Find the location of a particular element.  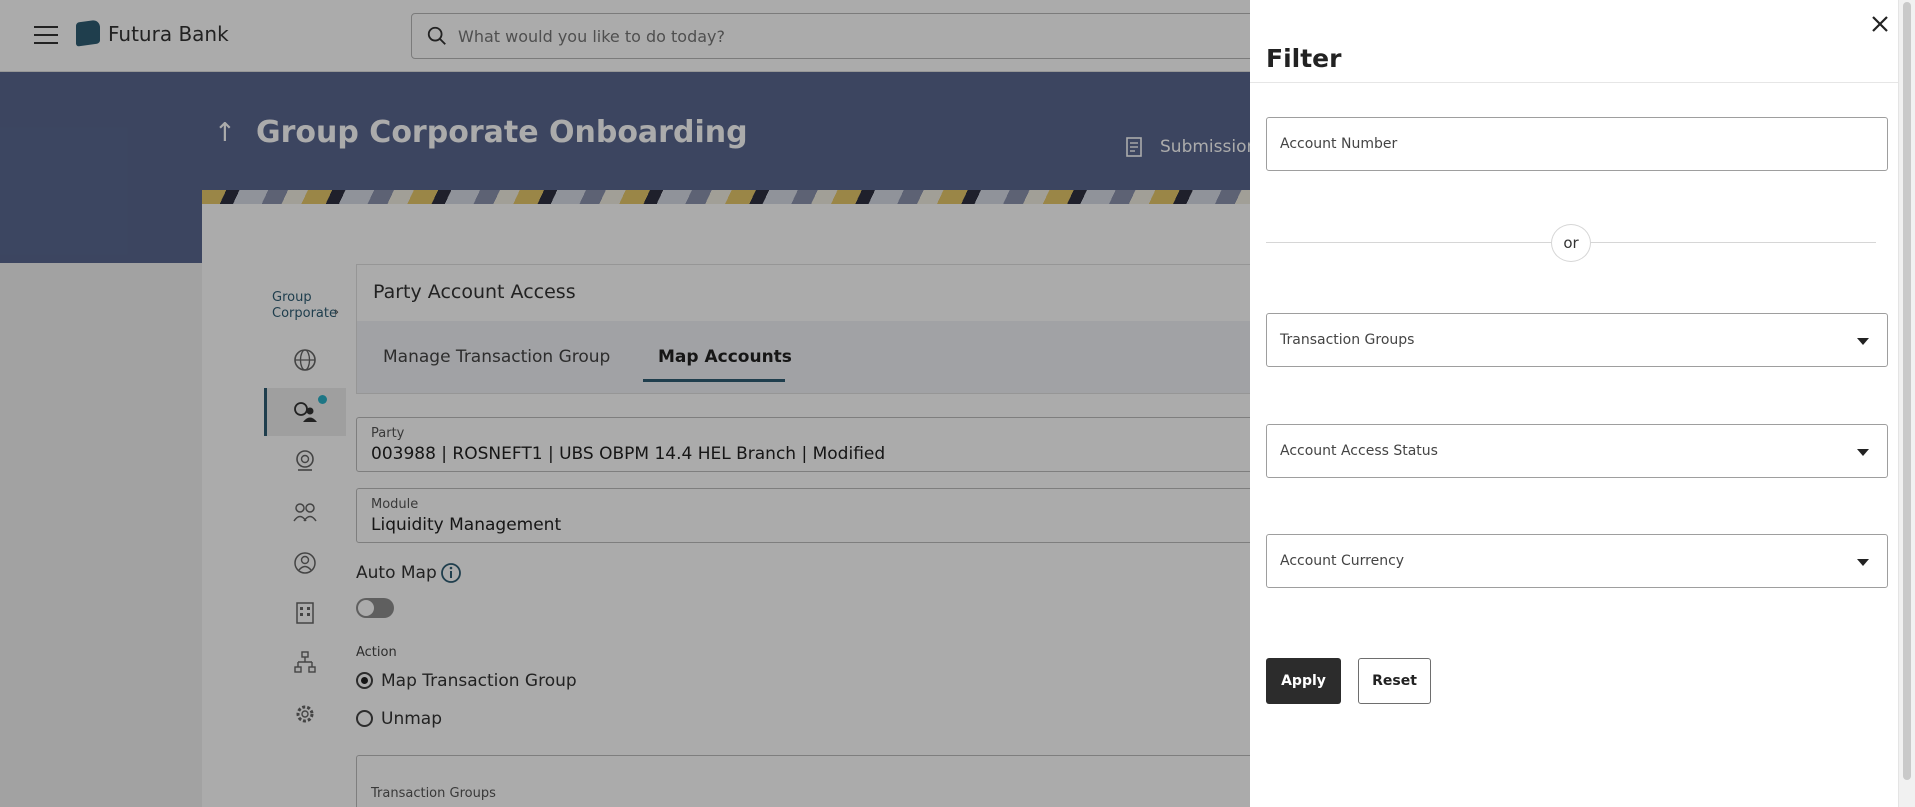

account-currency-placeholder: Account Currency is located at coordinates (1342, 561).